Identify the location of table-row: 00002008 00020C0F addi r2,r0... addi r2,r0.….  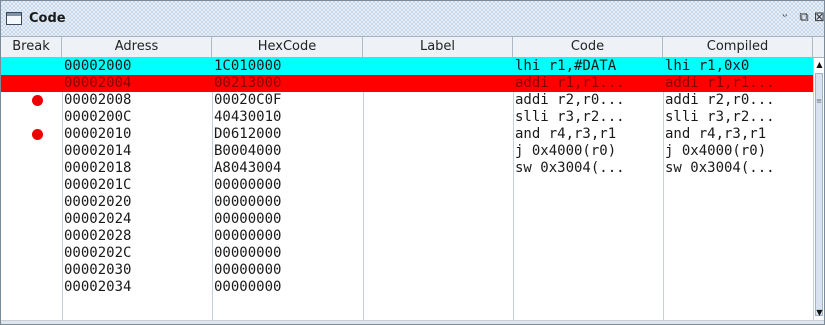
(407, 100).